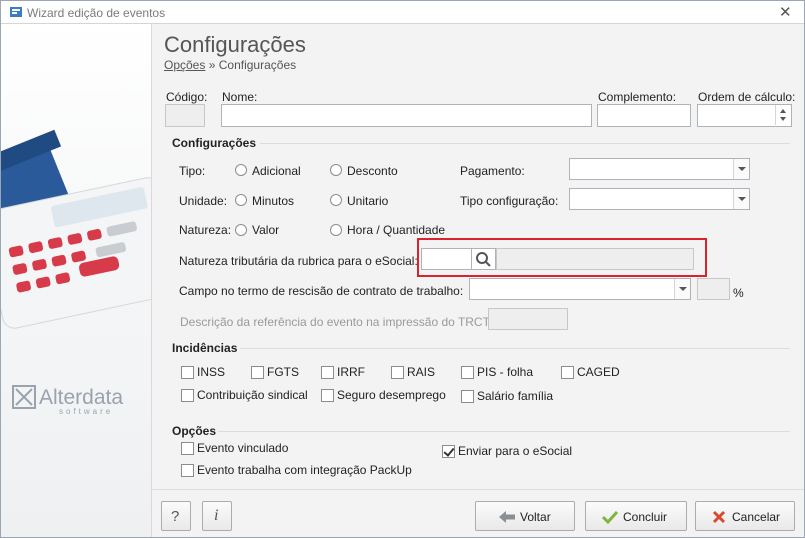  Describe the element at coordinates (659, 169) in the screenshot. I see `pagamento-select` at that location.